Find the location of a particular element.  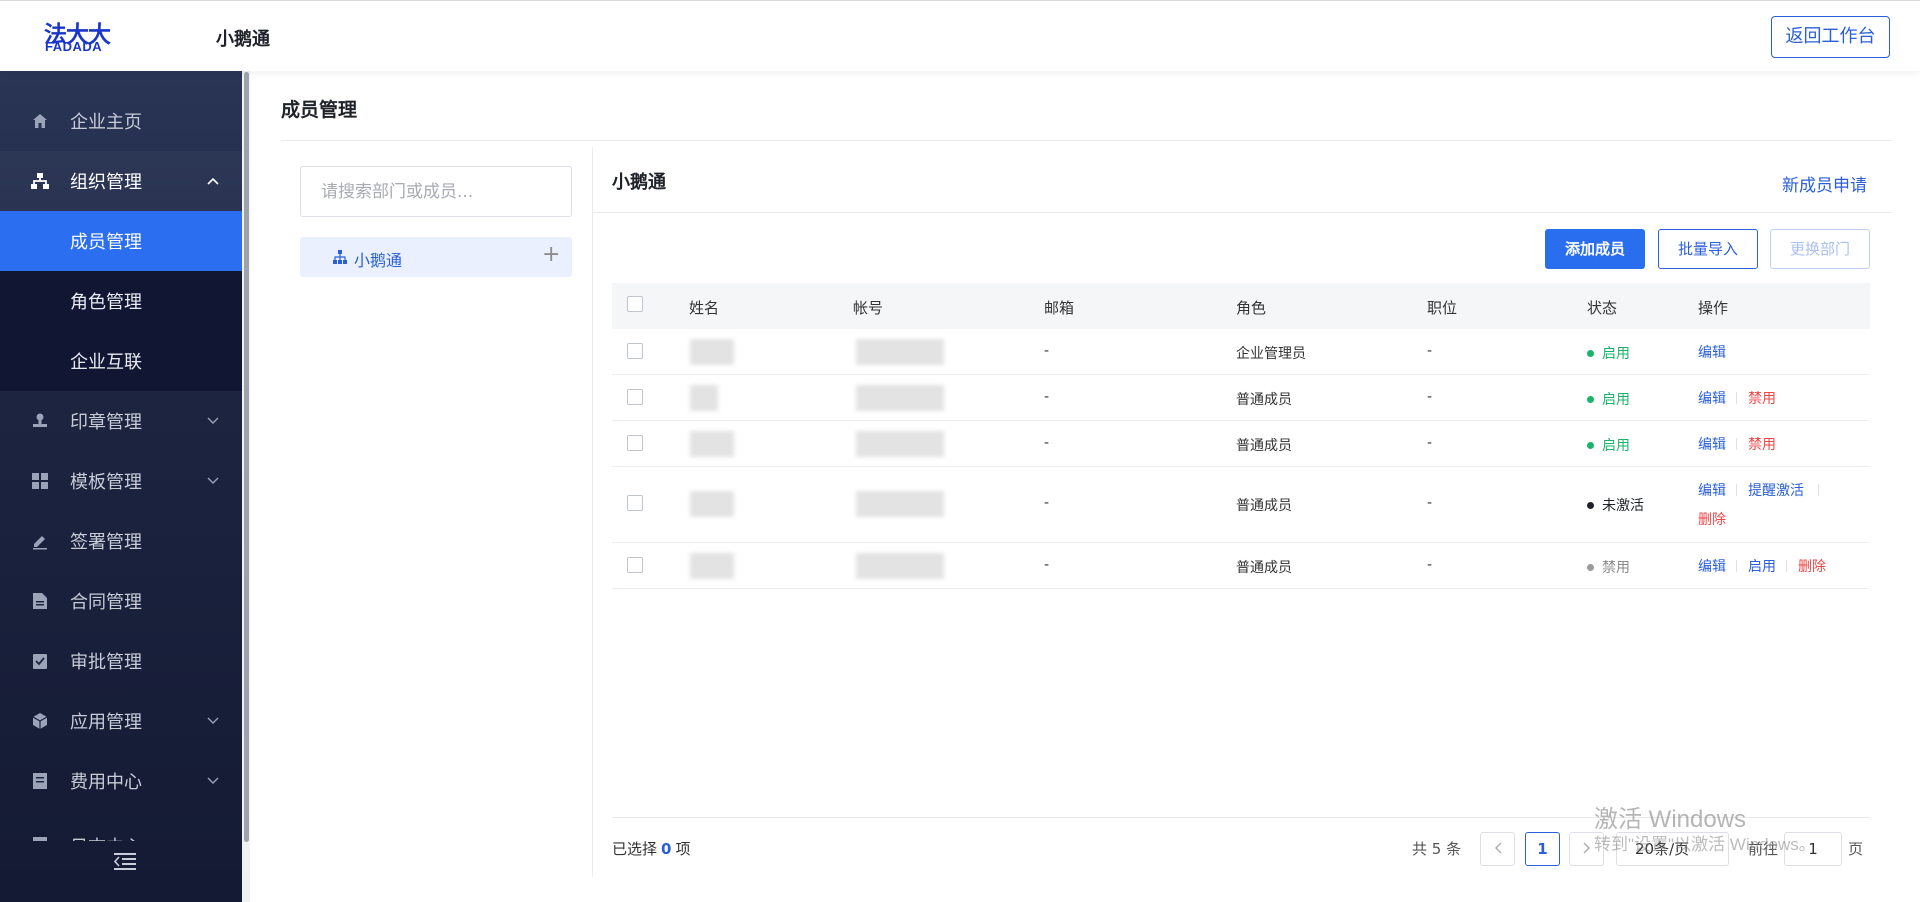

column-header-role: 角色 is located at coordinates (1251, 308).